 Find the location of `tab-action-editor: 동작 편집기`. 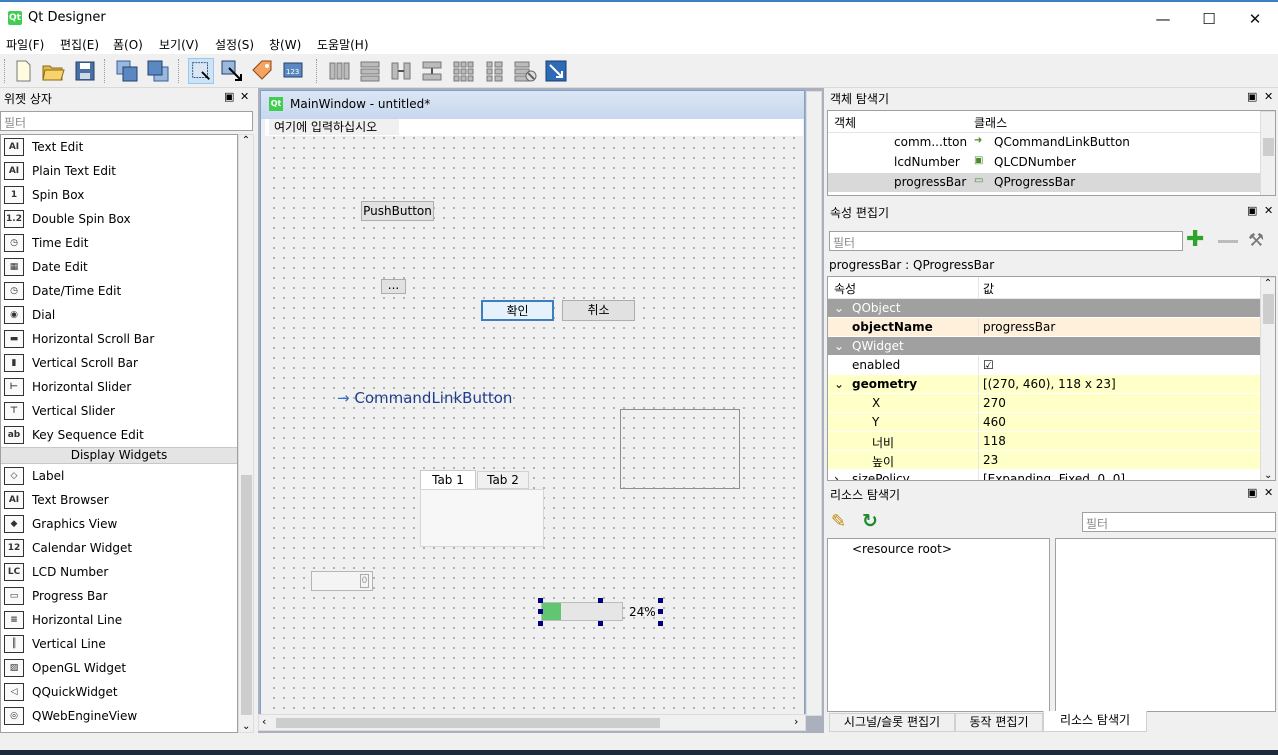

tab-action-editor: 동작 편집기 is located at coordinates (999, 722).